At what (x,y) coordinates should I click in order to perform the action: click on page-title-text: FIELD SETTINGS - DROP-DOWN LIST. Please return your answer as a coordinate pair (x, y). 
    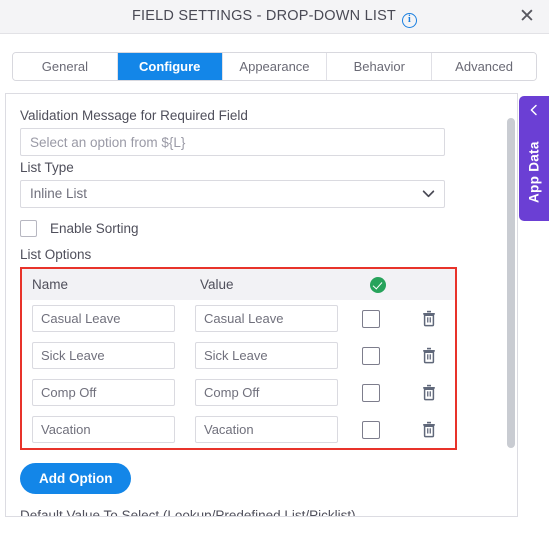
    Looking at the image, I should click on (264, 16).